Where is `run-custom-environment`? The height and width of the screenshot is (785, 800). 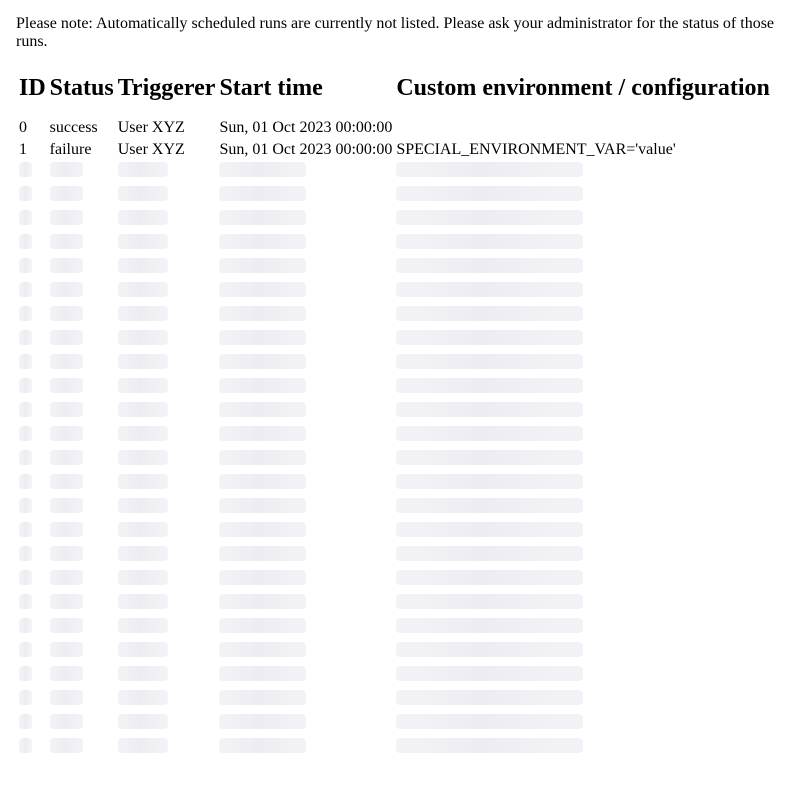 run-custom-environment is located at coordinates (583, 128).